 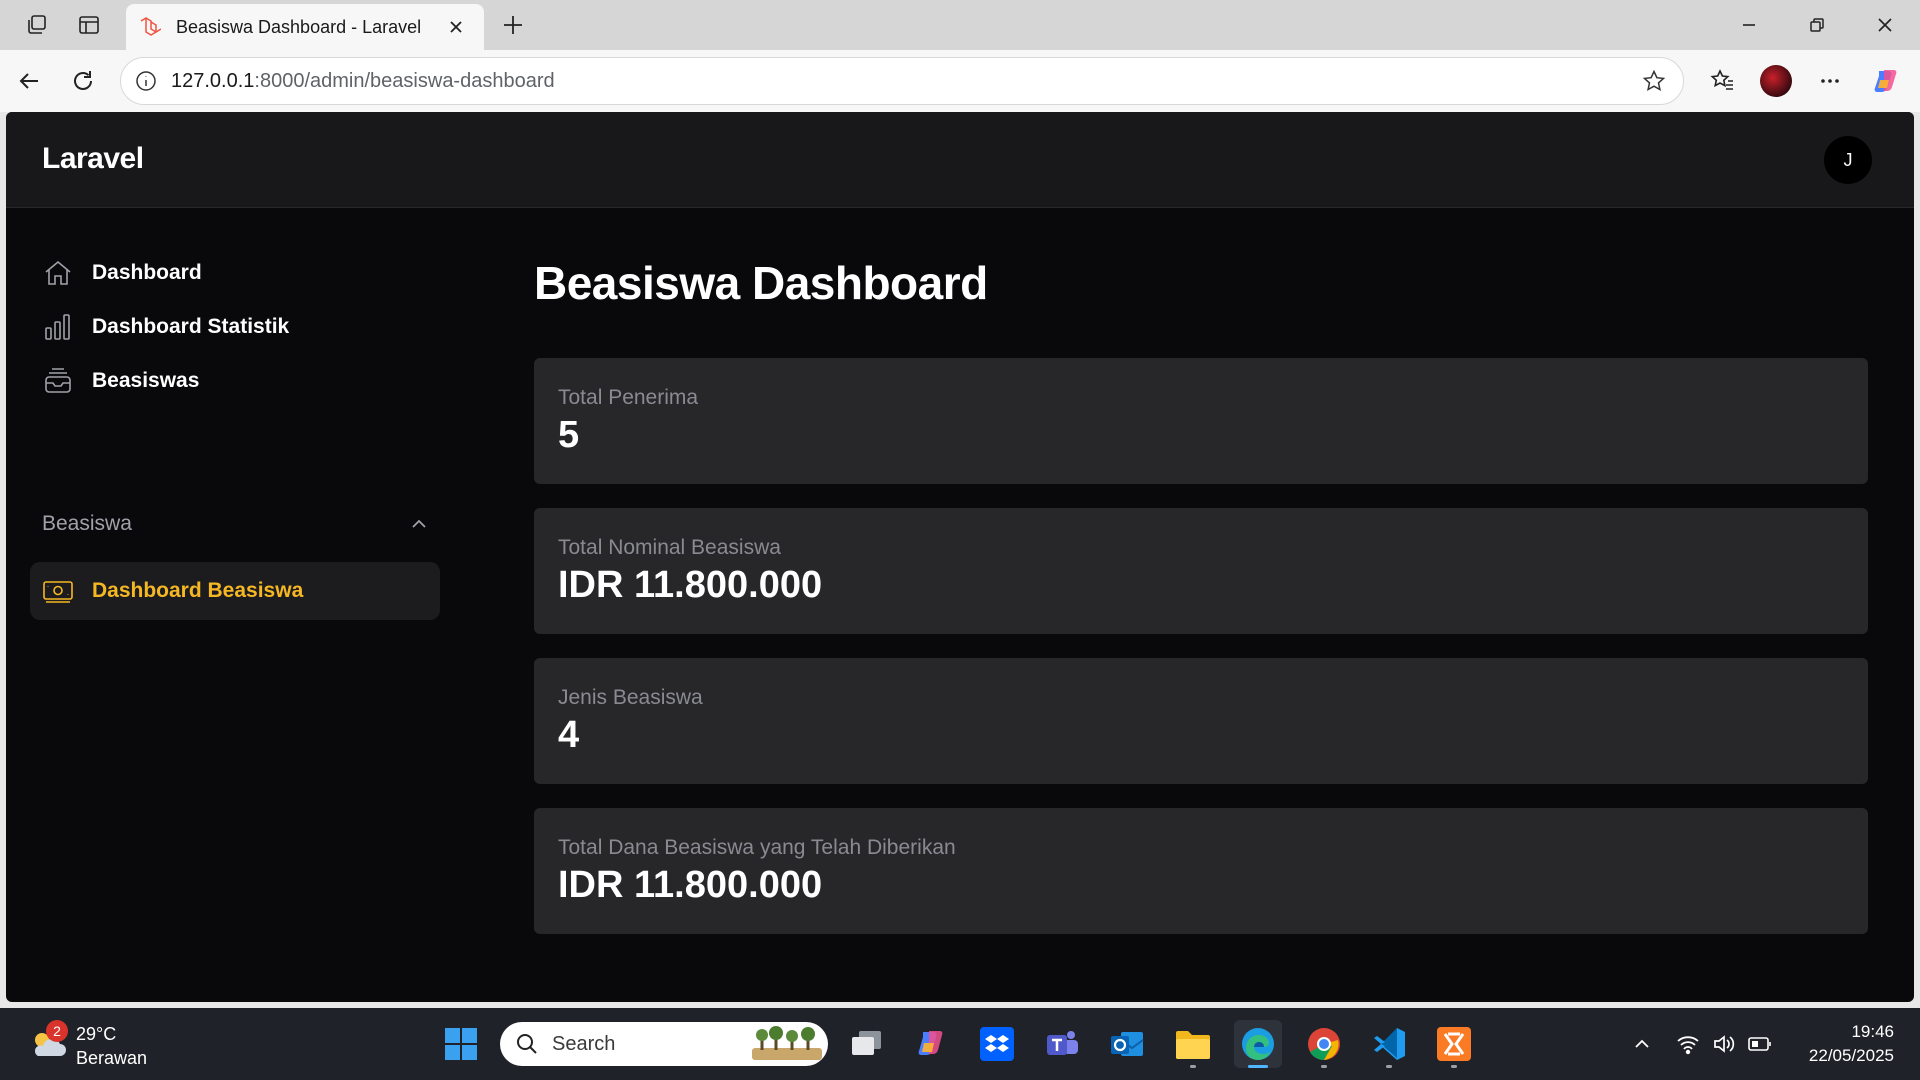 I want to click on stat-label: Total Nominal Beasiswa, so click(x=669, y=547).